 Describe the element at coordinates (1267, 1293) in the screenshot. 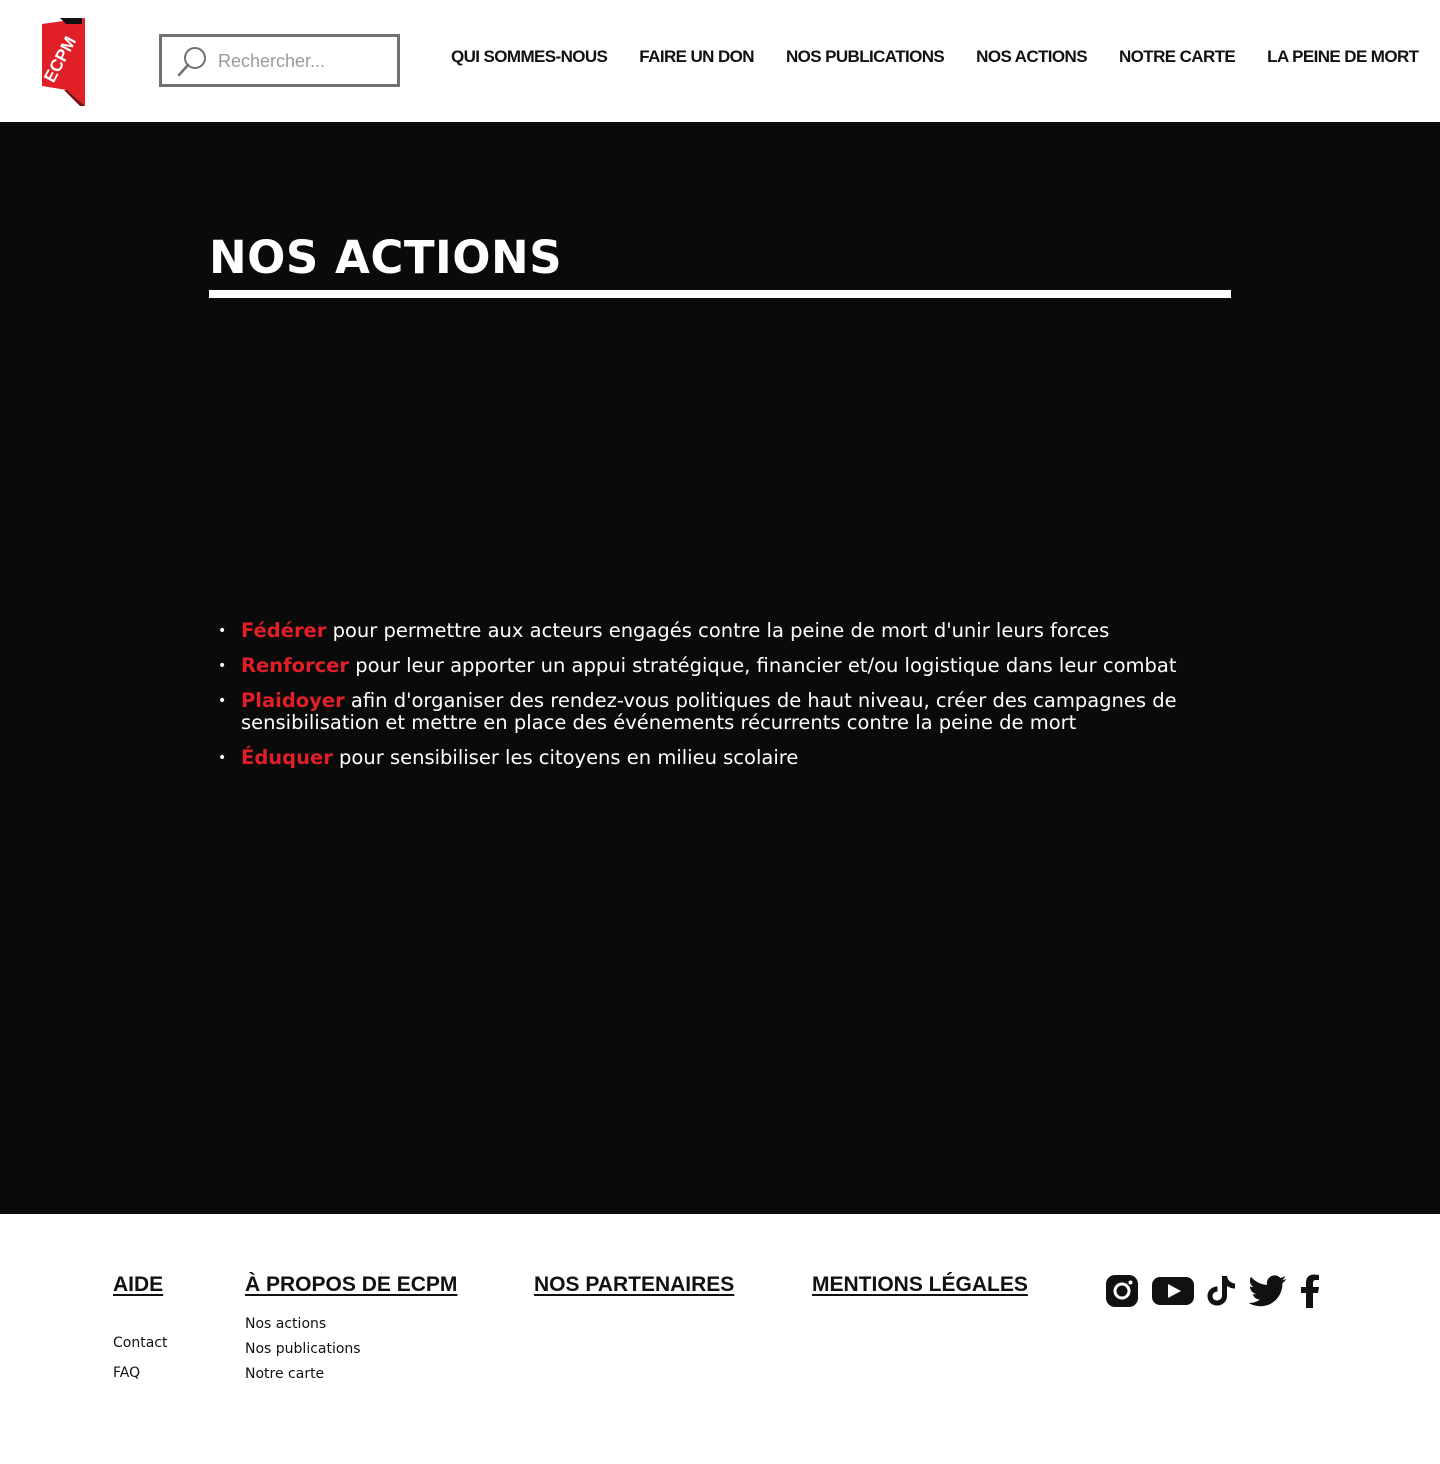

I see `twitter-icon` at that location.